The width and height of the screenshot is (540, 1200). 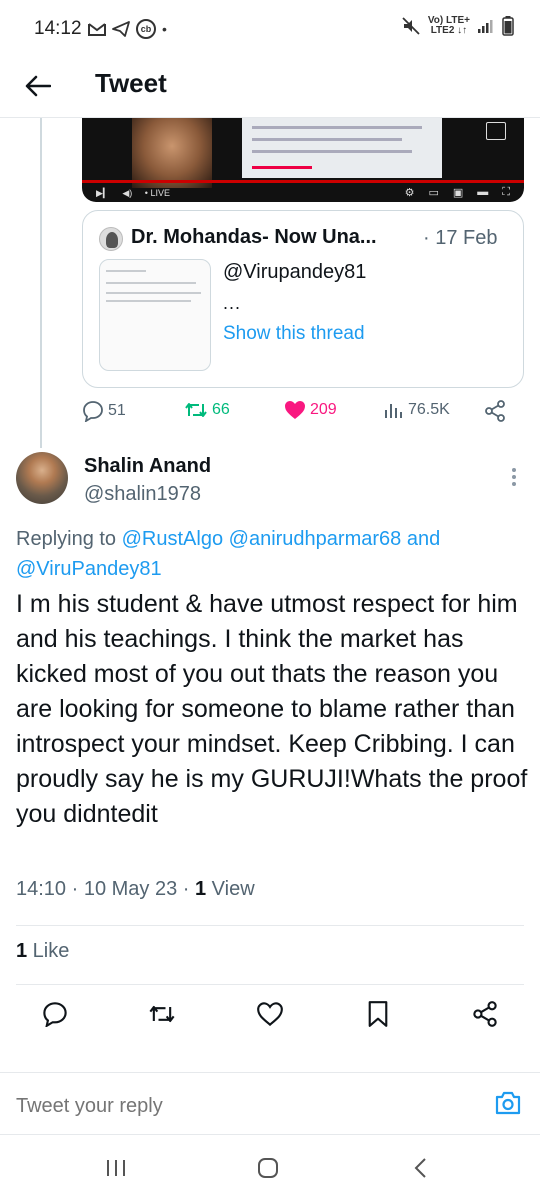 What do you see at coordinates (105, 889) in the screenshot?
I see `tweet-timestamp: 14:10 · 10 May 23 ·` at bounding box center [105, 889].